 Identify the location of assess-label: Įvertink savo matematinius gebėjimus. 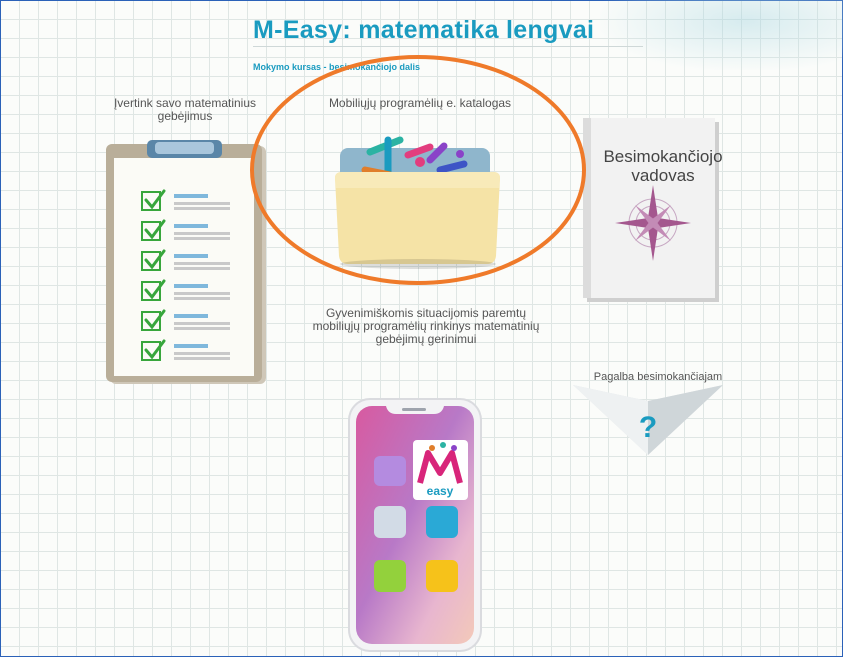
(185, 110).